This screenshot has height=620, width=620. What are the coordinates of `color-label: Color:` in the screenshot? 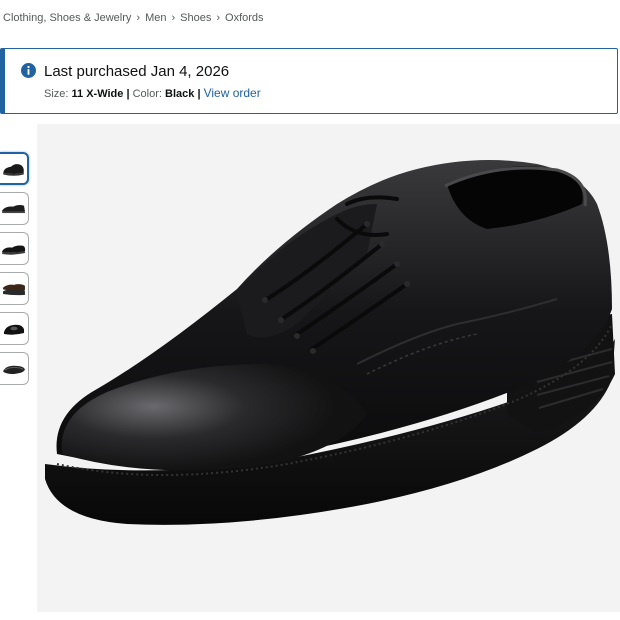 It's located at (147, 94).